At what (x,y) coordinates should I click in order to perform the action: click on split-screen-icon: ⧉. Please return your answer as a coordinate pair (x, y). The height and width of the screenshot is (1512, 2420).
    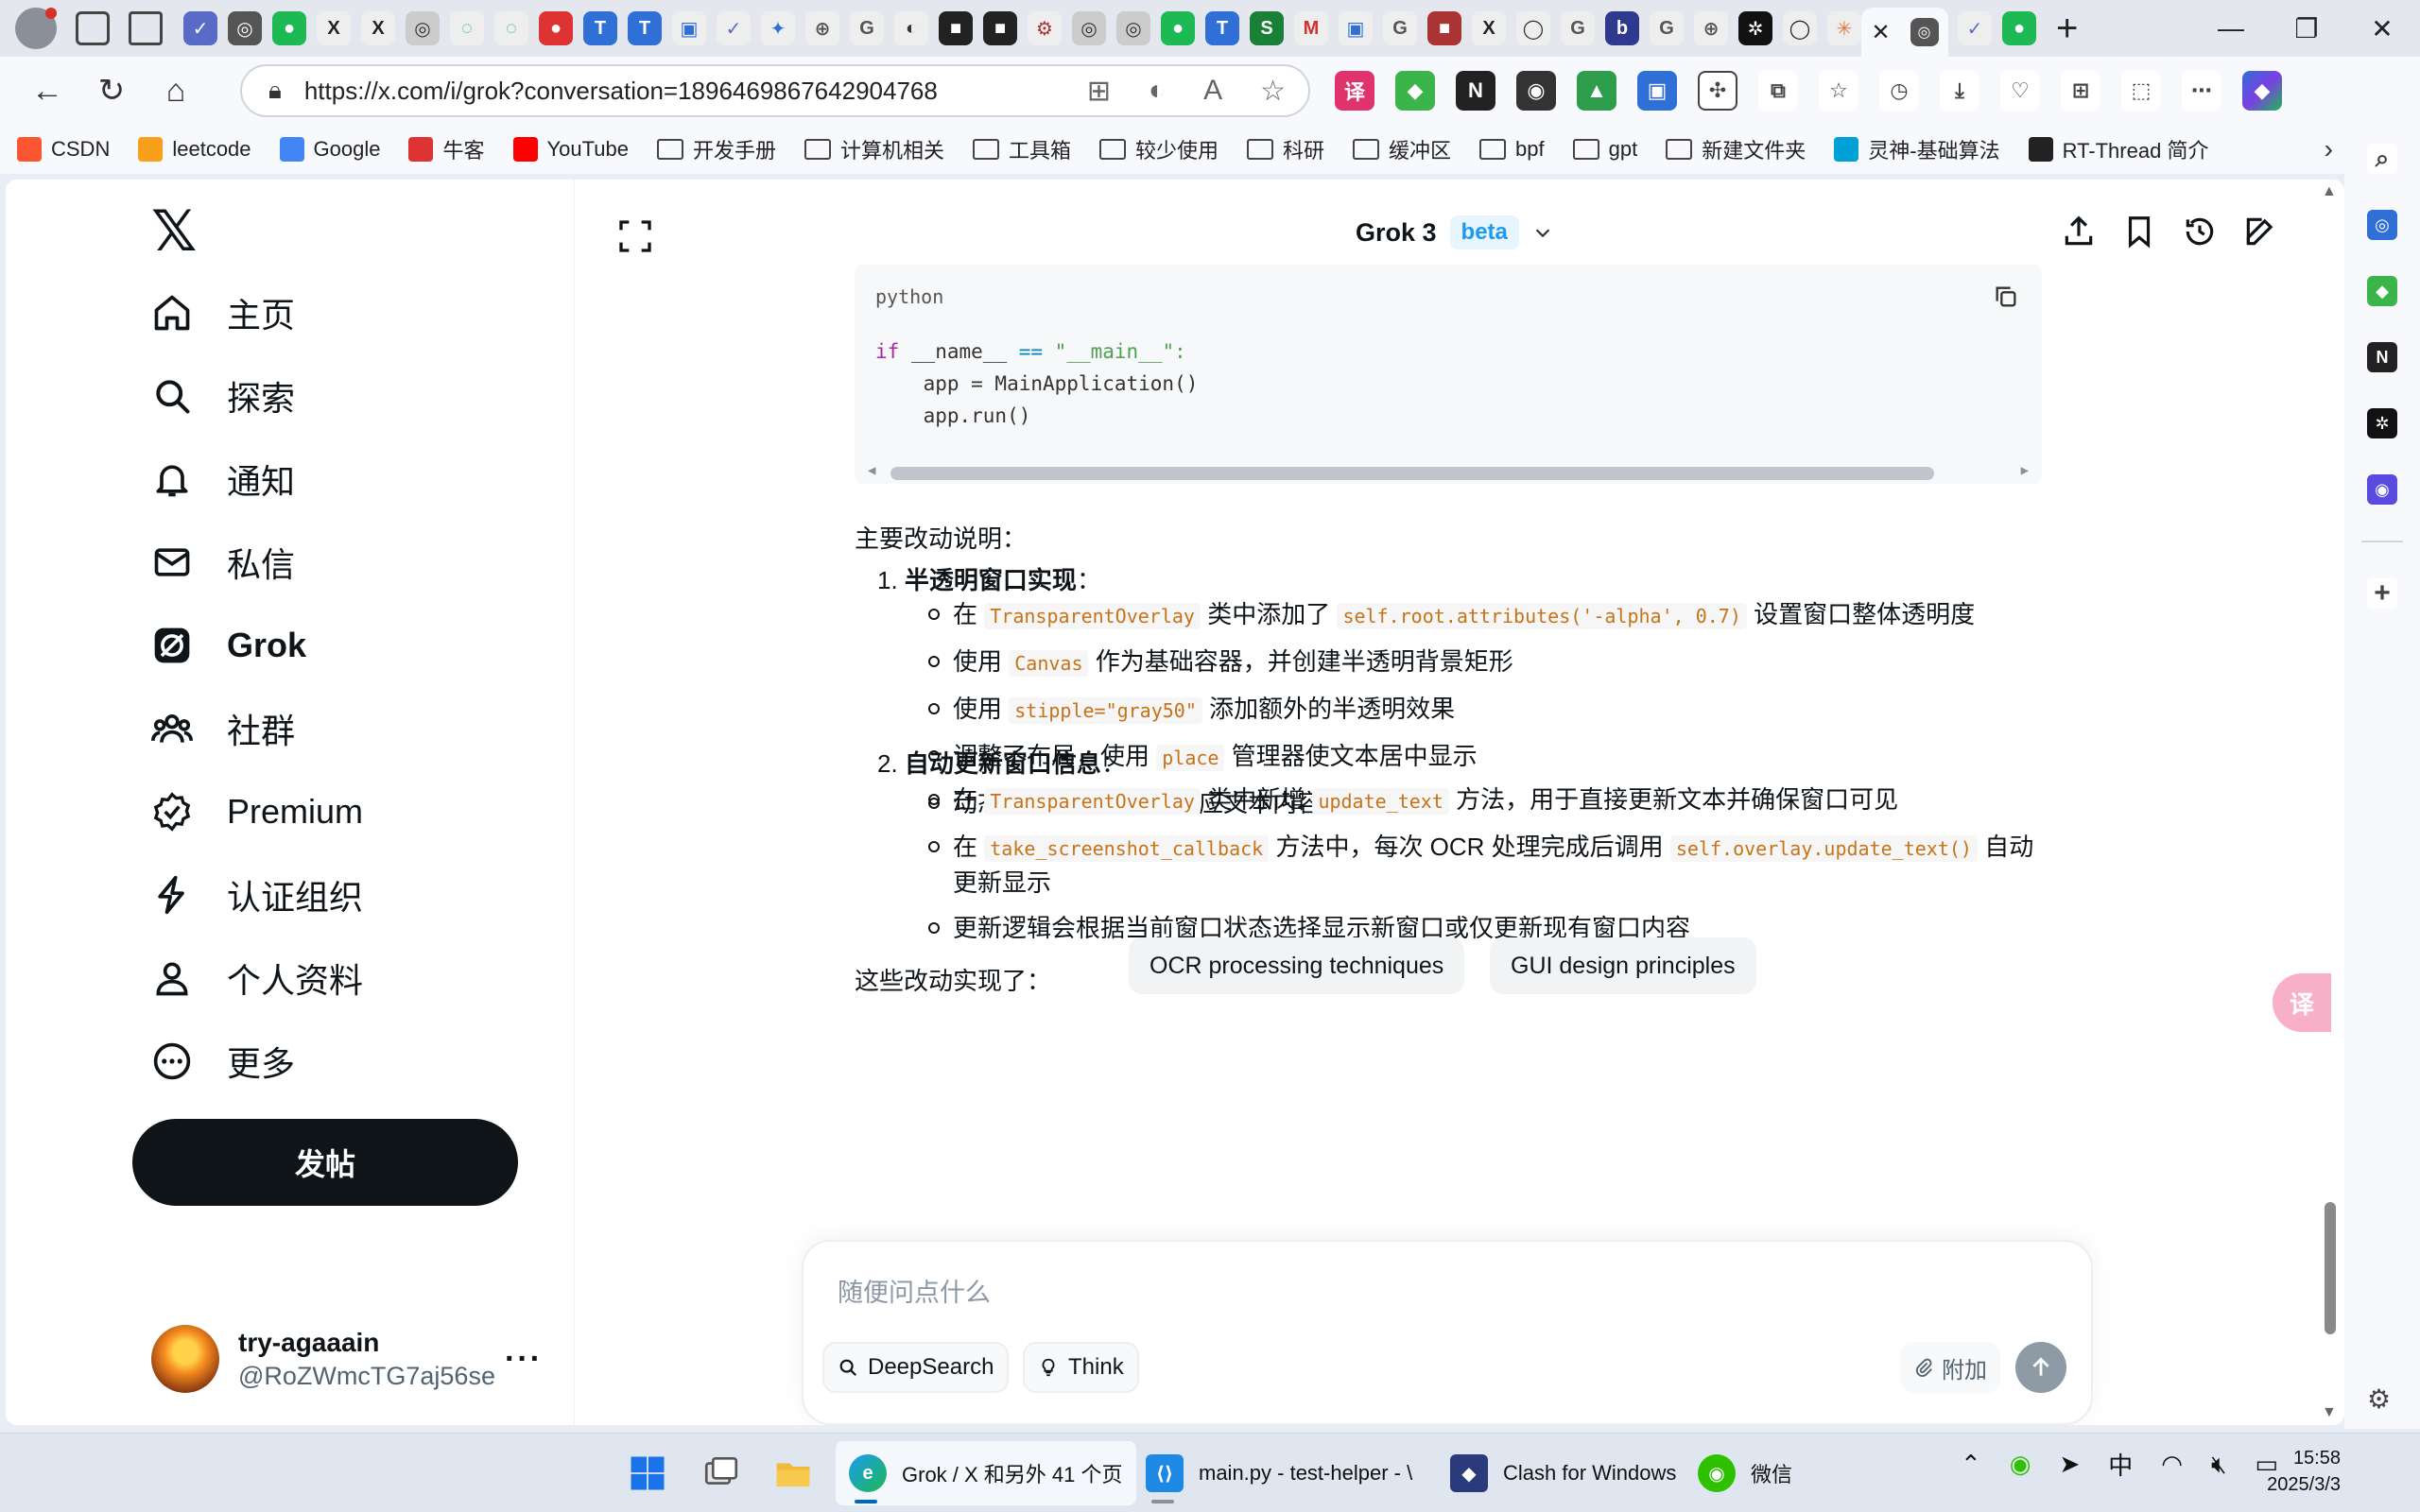
    Looking at the image, I should click on (1778, 91).